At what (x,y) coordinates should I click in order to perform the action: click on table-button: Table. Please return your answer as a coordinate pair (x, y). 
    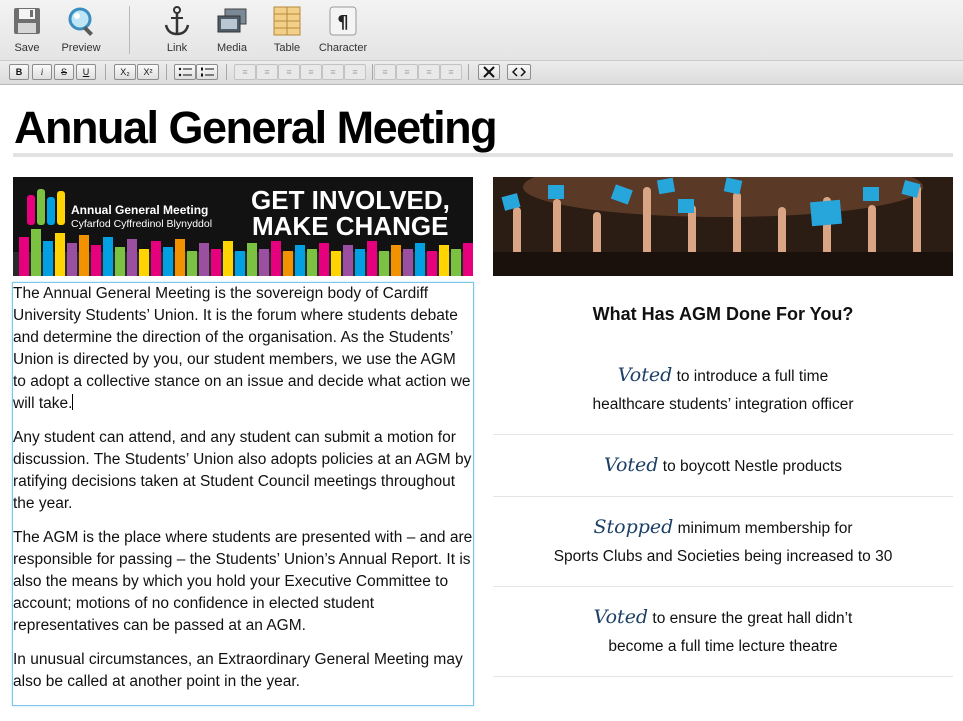
    Looking at the image, I should click on (287, 29).